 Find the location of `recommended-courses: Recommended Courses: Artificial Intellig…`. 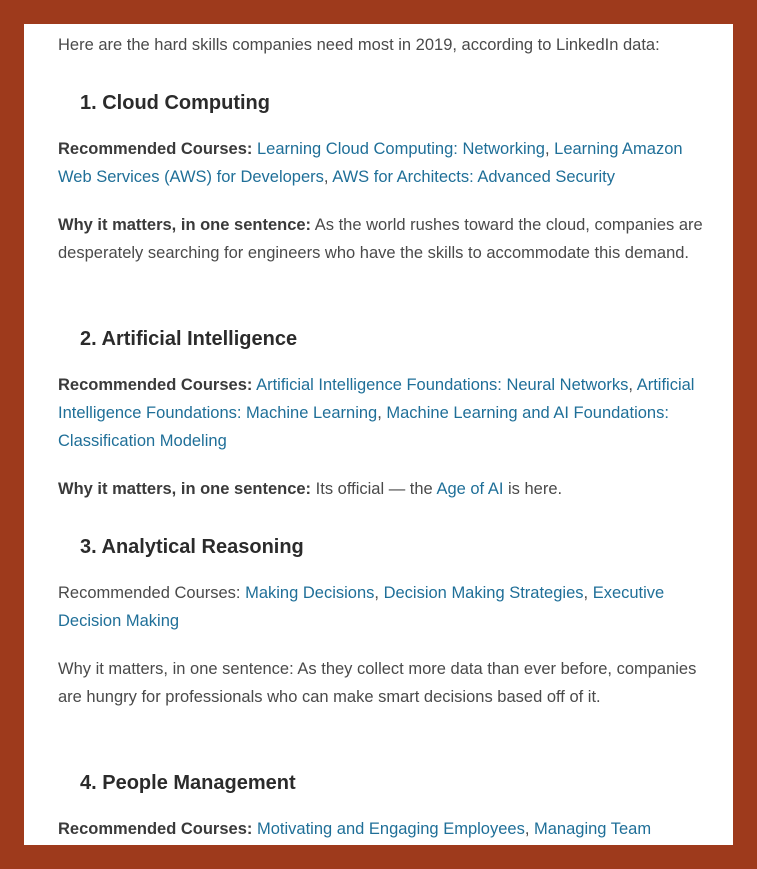

recommended-courses: Recommended Courses: Artificial Intellig… is located at coordinates (376, 413).